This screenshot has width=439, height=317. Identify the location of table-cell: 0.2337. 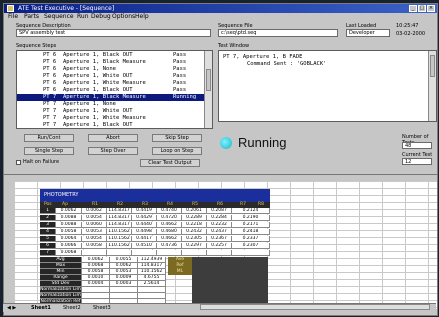
(251, 239).